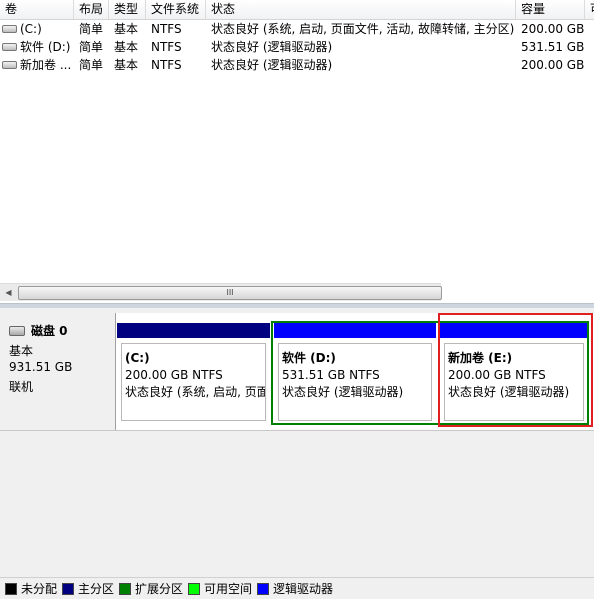 Image resolution: width=594 pixels, height=599 pixels. I want to click on column-header-filesystem: 文件系统, so click(176, 9).